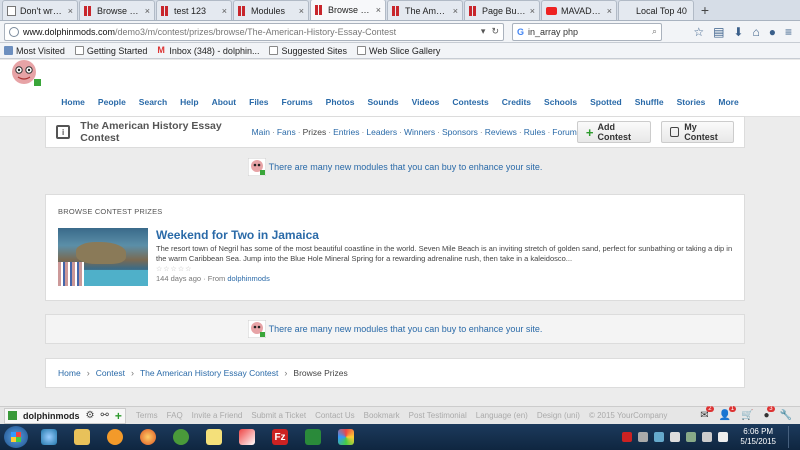 This screenshot has width=800, height=450. Describe the element at coordinates (723, 437) in the screenshot. I see `volume-tray-icon` at that location.